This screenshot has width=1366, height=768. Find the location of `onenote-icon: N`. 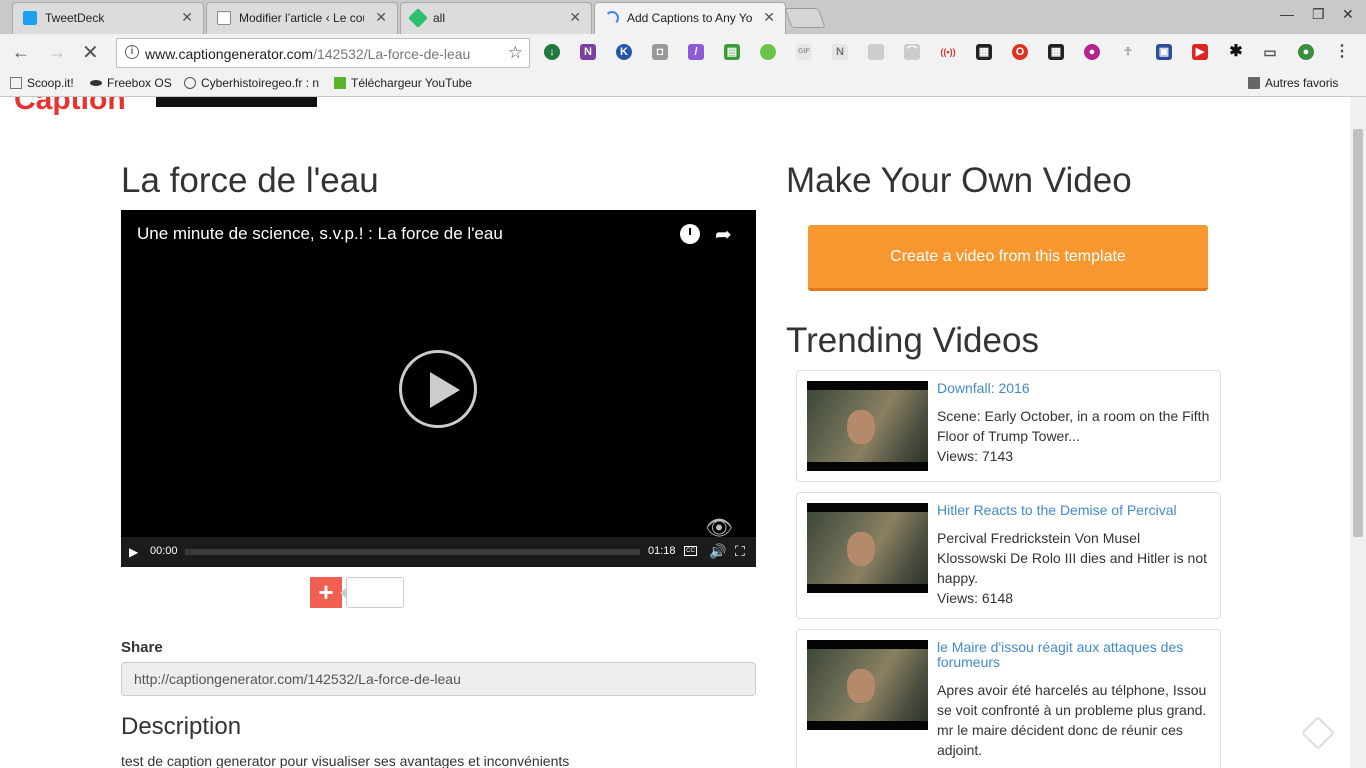

onenote-icon: N is located at coordinates (588, 52).